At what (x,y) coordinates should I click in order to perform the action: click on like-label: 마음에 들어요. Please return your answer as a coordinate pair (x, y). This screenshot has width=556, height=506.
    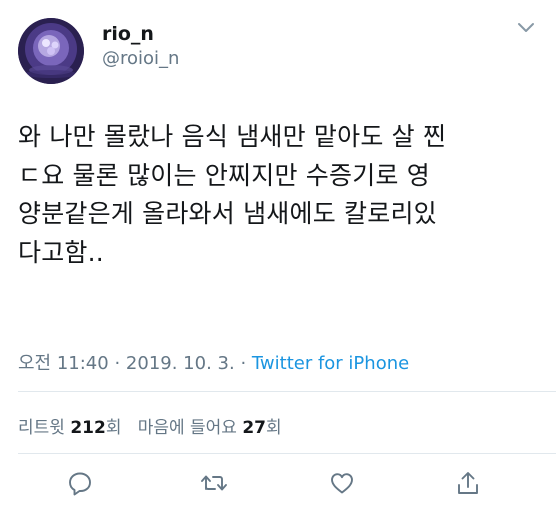
    Looking at the image, I should click on (187, 428).